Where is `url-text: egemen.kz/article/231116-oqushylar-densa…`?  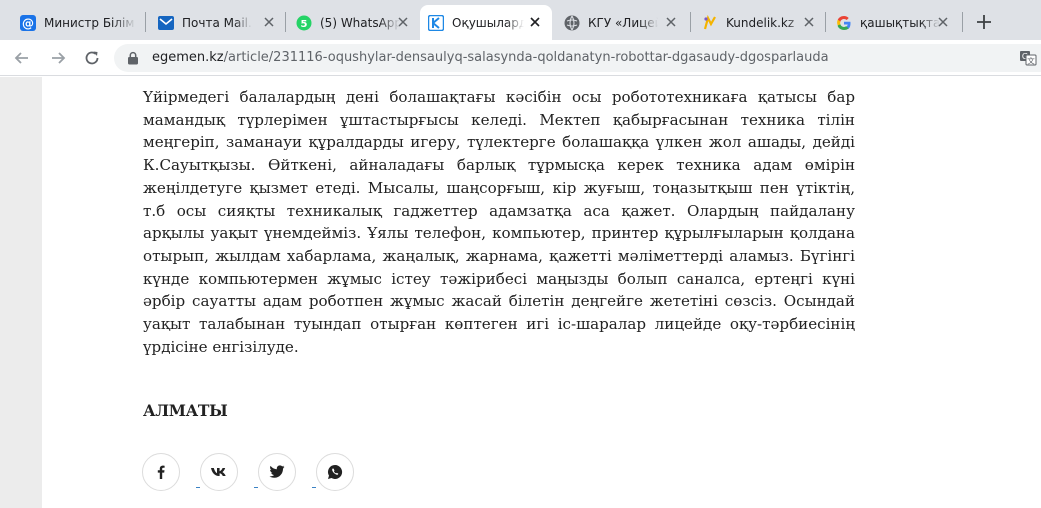
url-text: egemen.kz/article/231116-oqushylar-densa… is located at coordinates (490, 57).